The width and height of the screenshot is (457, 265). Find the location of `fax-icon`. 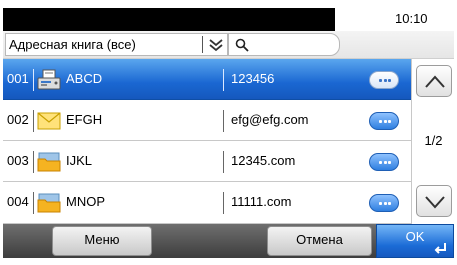

fax-icon is located at coordinates (49, 79).